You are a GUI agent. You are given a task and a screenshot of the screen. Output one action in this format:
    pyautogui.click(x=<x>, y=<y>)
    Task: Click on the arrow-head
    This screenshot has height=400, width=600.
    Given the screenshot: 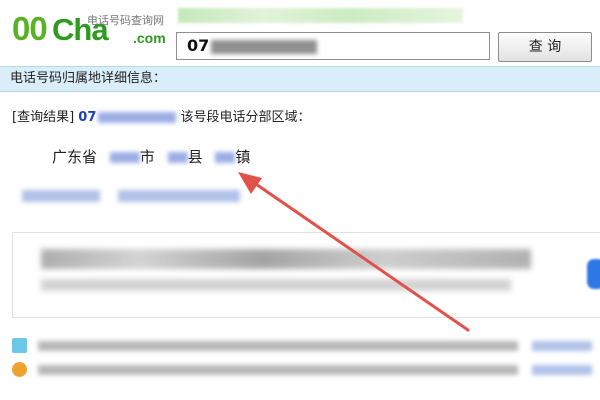 What is the action you would take?
    pyautogui.click(x=250, y=183)
    